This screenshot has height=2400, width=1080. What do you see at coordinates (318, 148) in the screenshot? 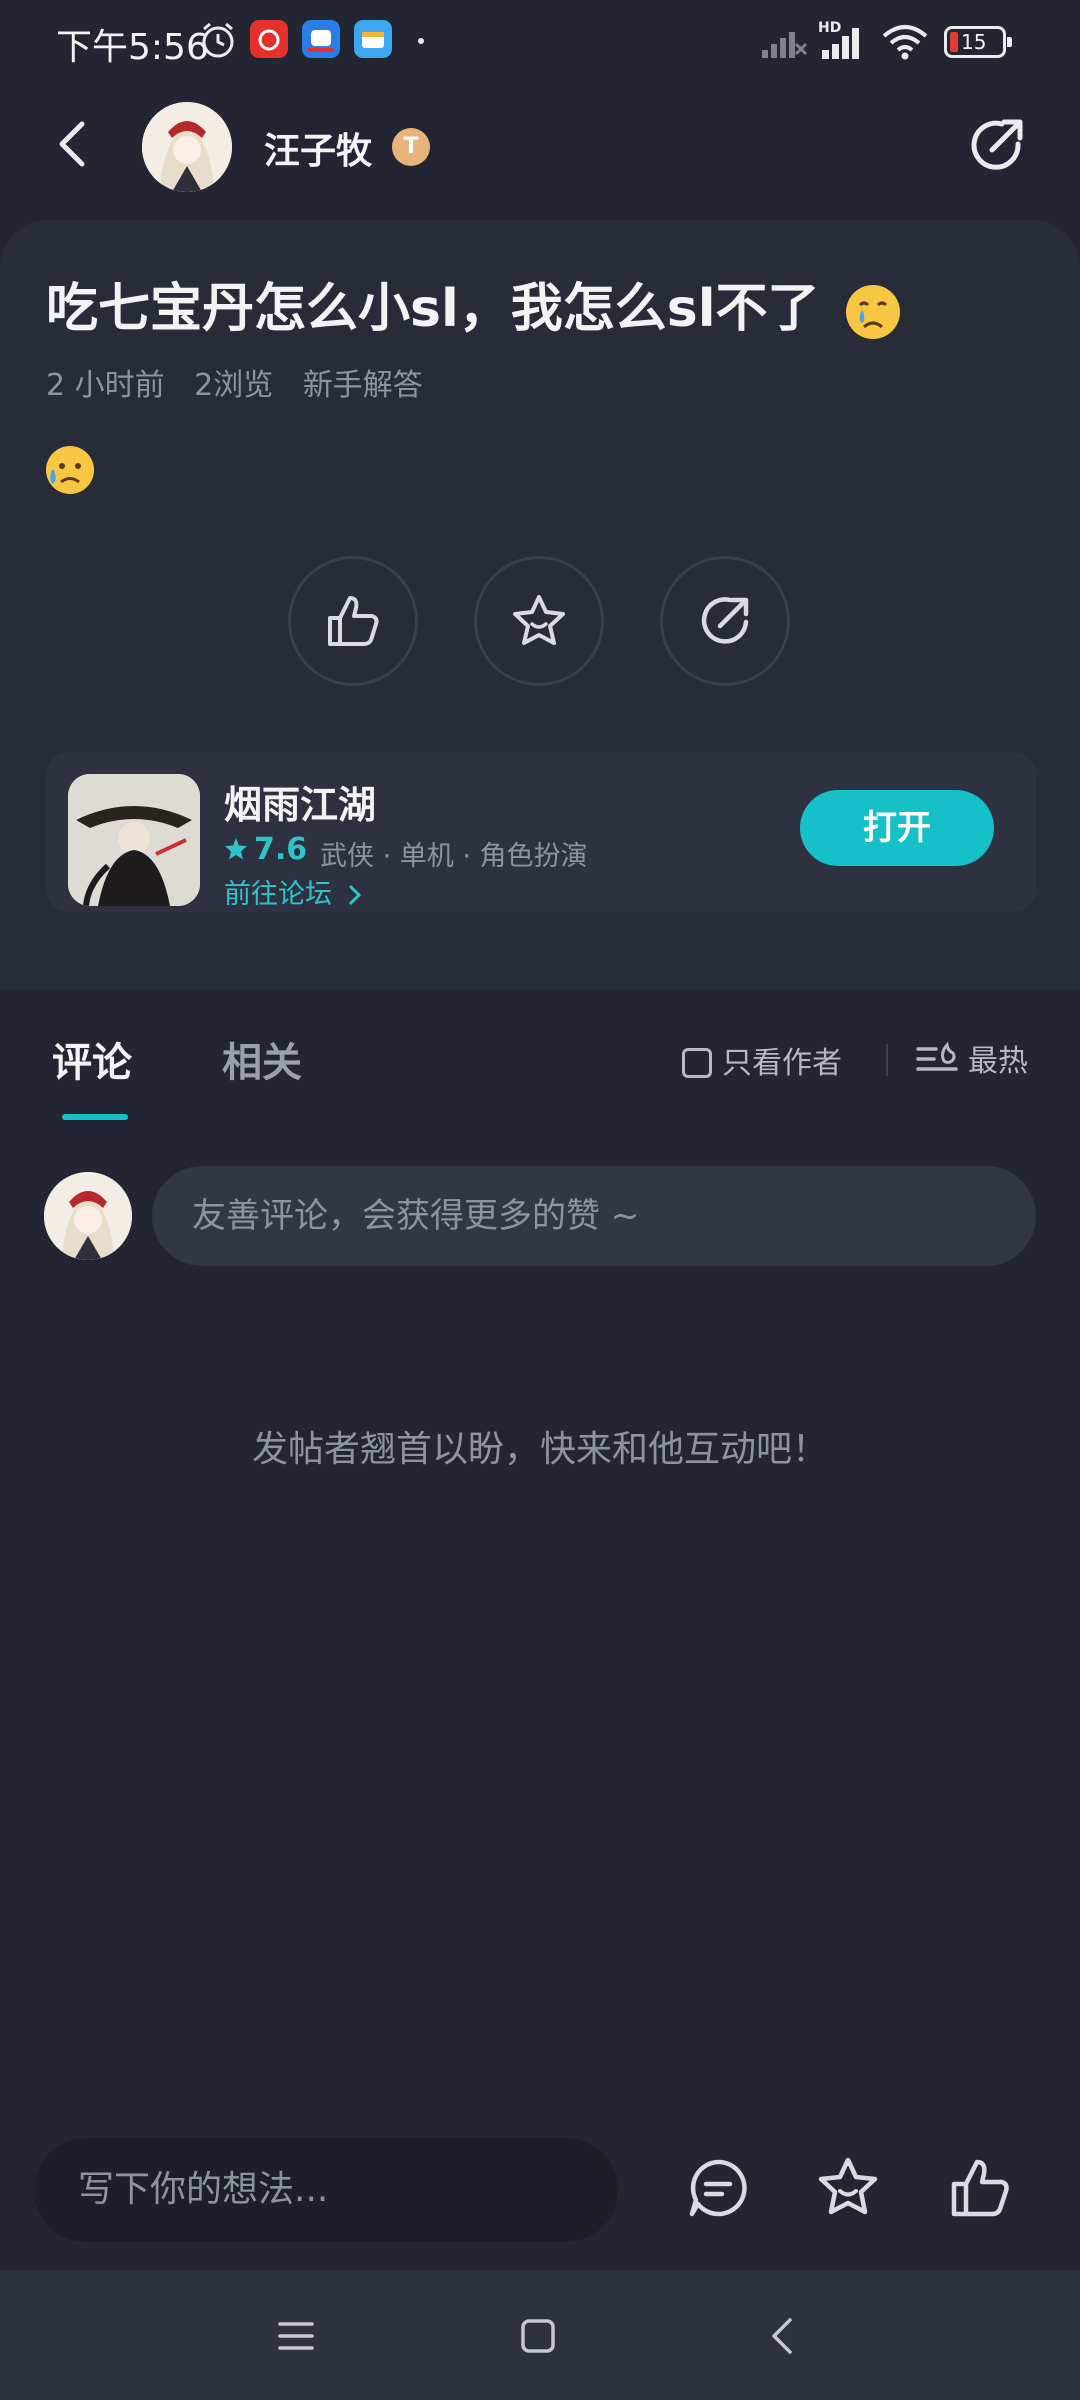
I see `author-name: 汪子牧` at bounding box center [318, 148].